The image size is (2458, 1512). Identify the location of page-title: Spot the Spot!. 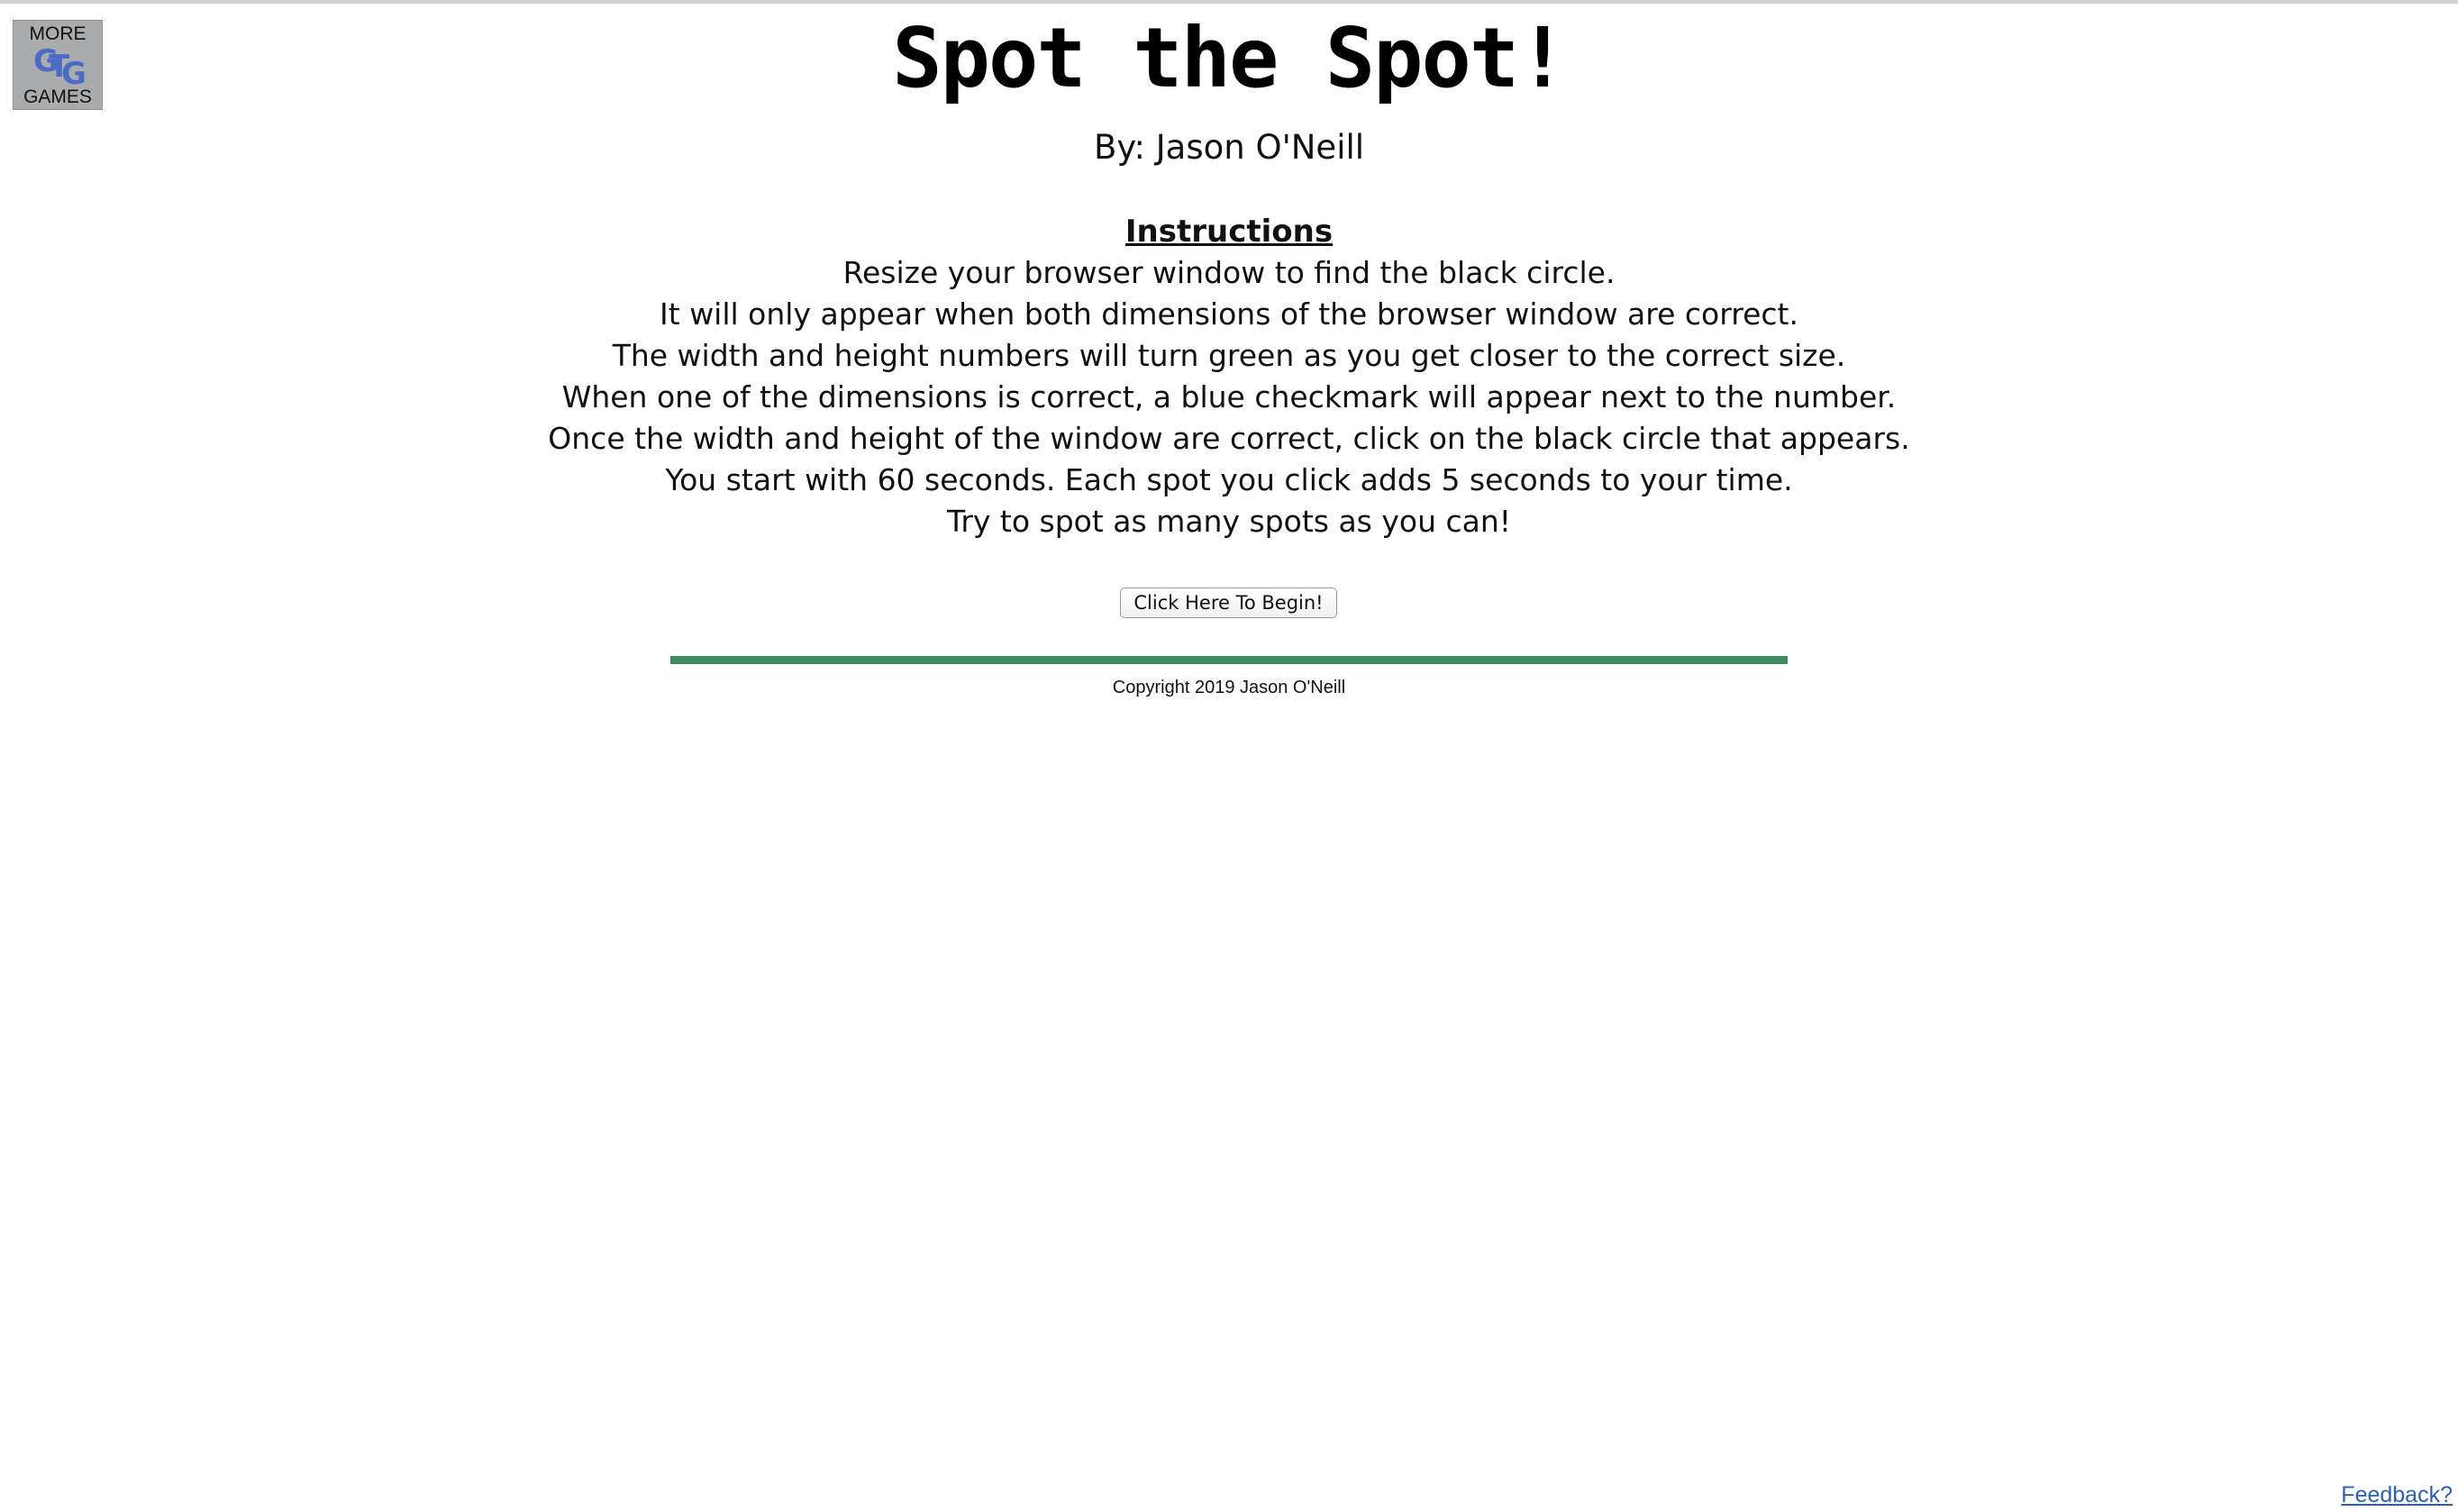
(1229, 58).